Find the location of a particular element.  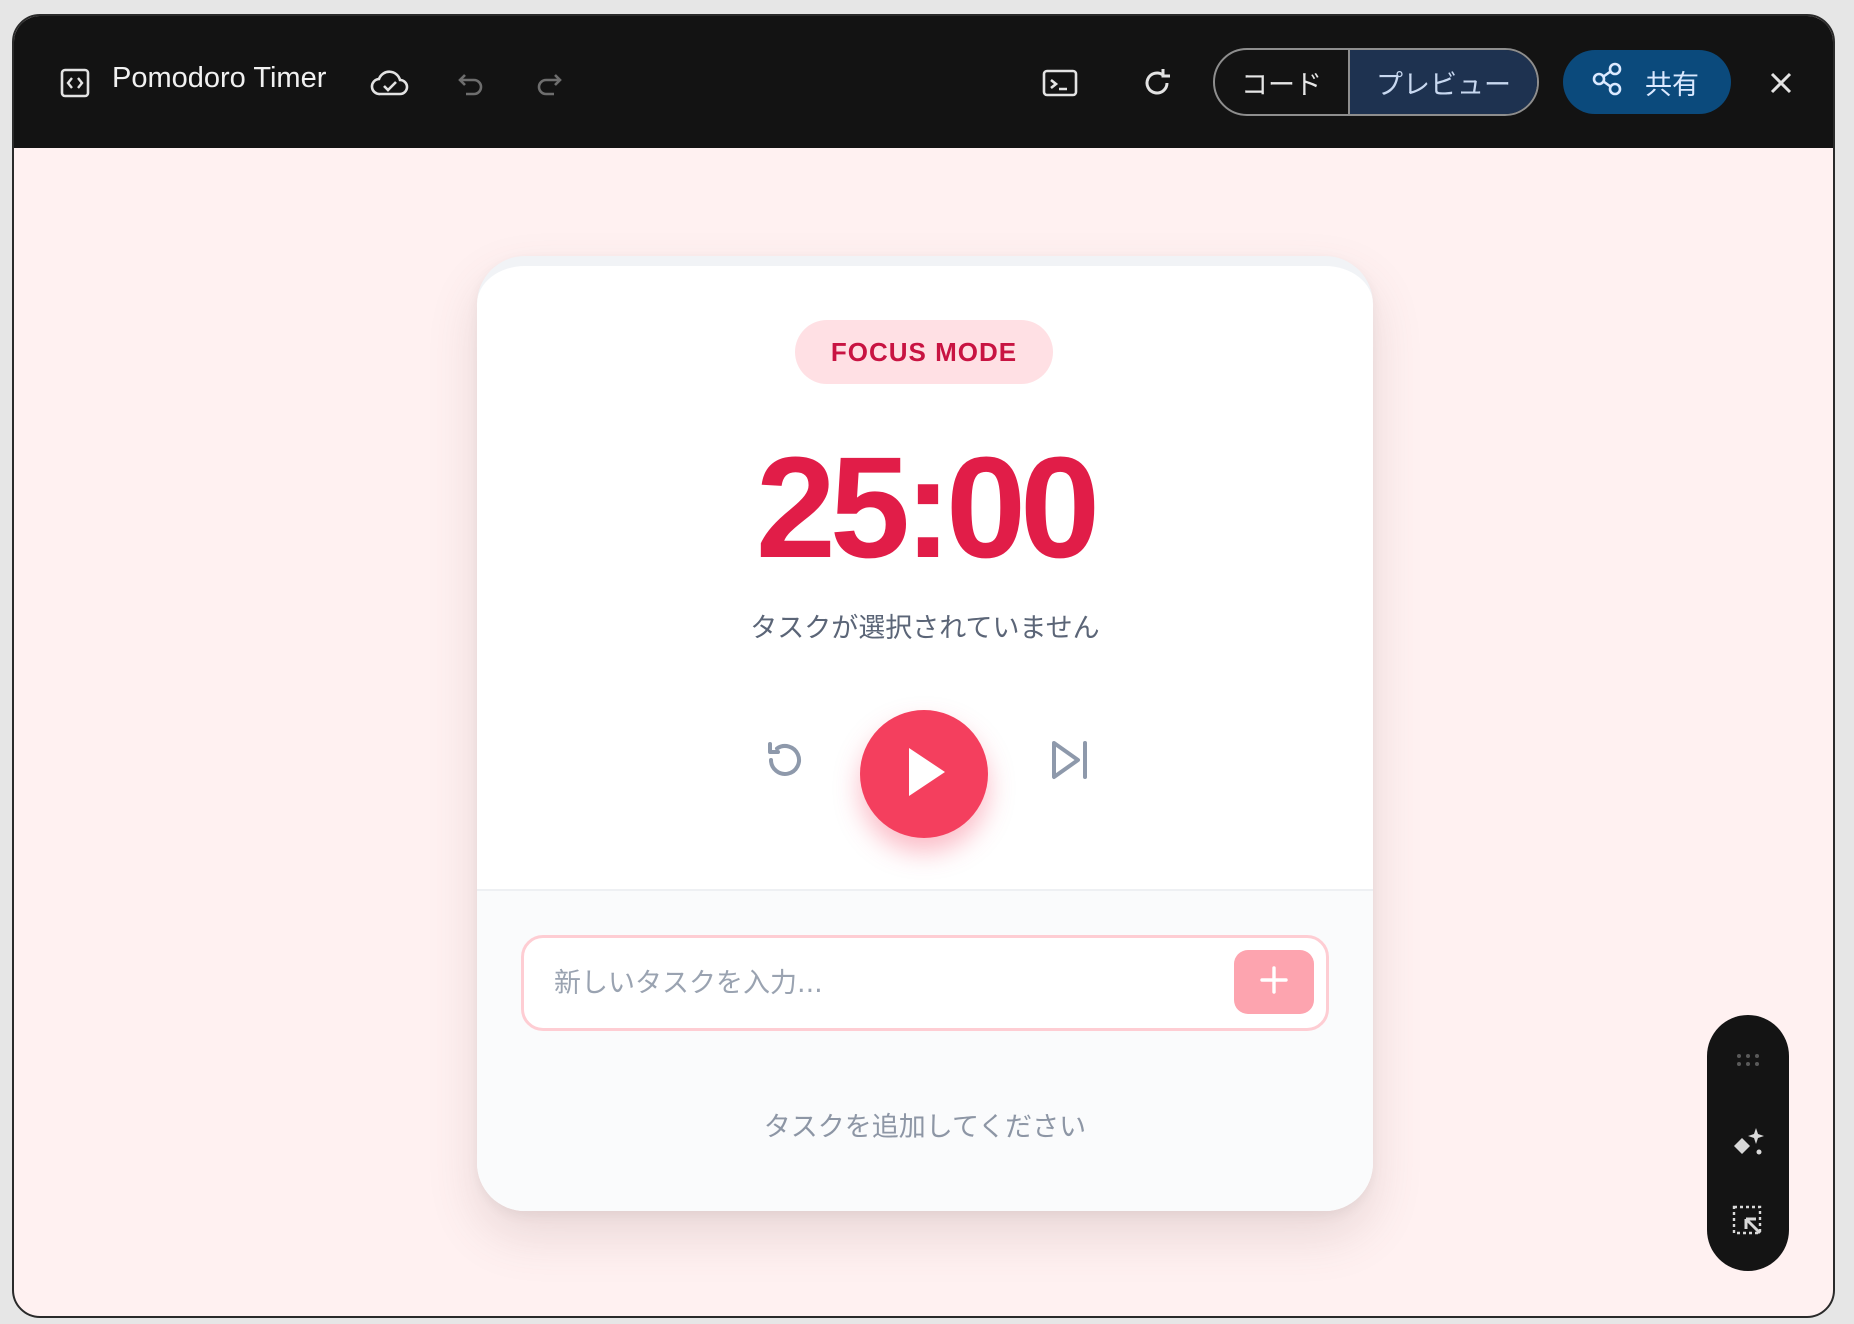

floating-toolbar is located at coordinates (1748, 1143).